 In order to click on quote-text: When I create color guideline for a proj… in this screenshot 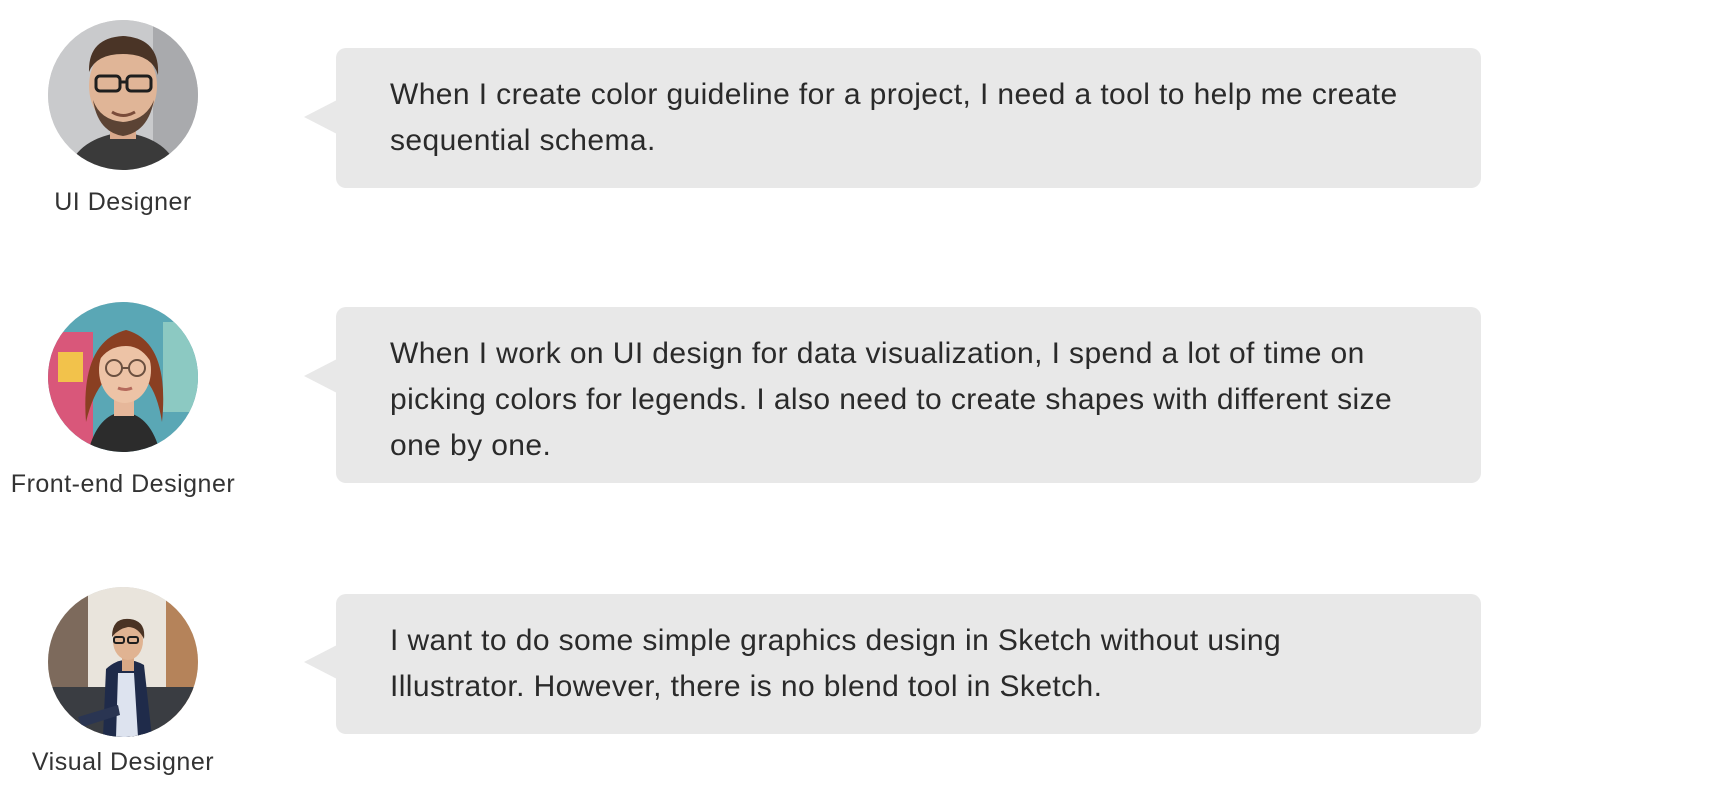, I will do `click(894, 117)`.